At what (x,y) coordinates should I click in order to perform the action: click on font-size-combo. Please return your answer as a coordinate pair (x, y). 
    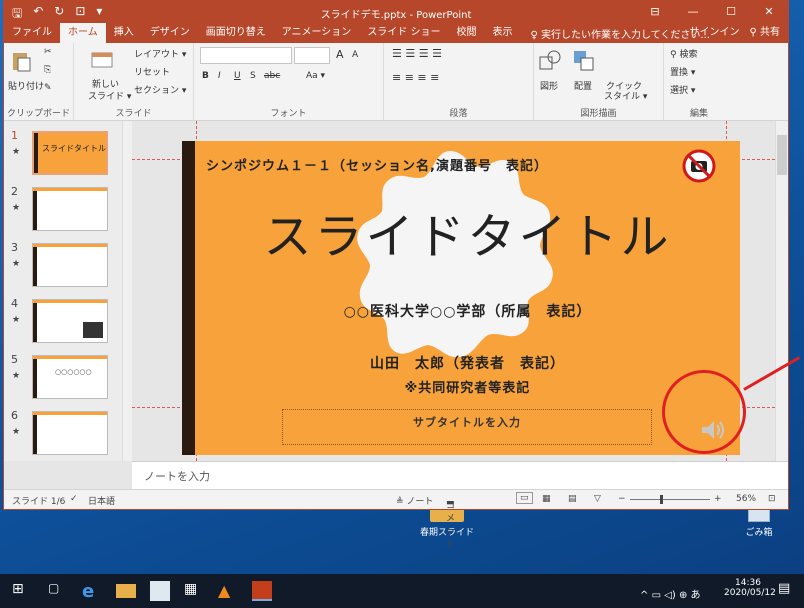
    Looking at the image, I should click on (312, 55).